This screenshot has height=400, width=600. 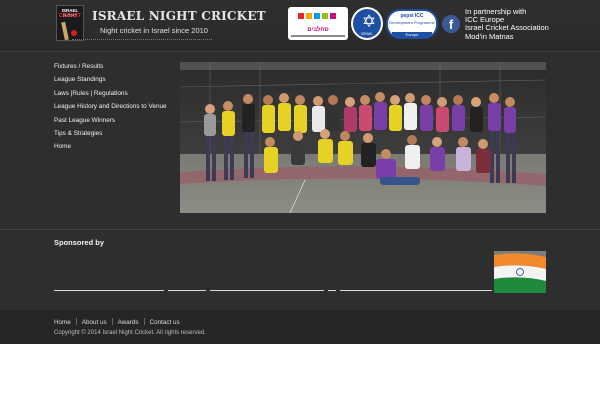 I want to click on nav-item-home: Home, so click(x=114, y=146).